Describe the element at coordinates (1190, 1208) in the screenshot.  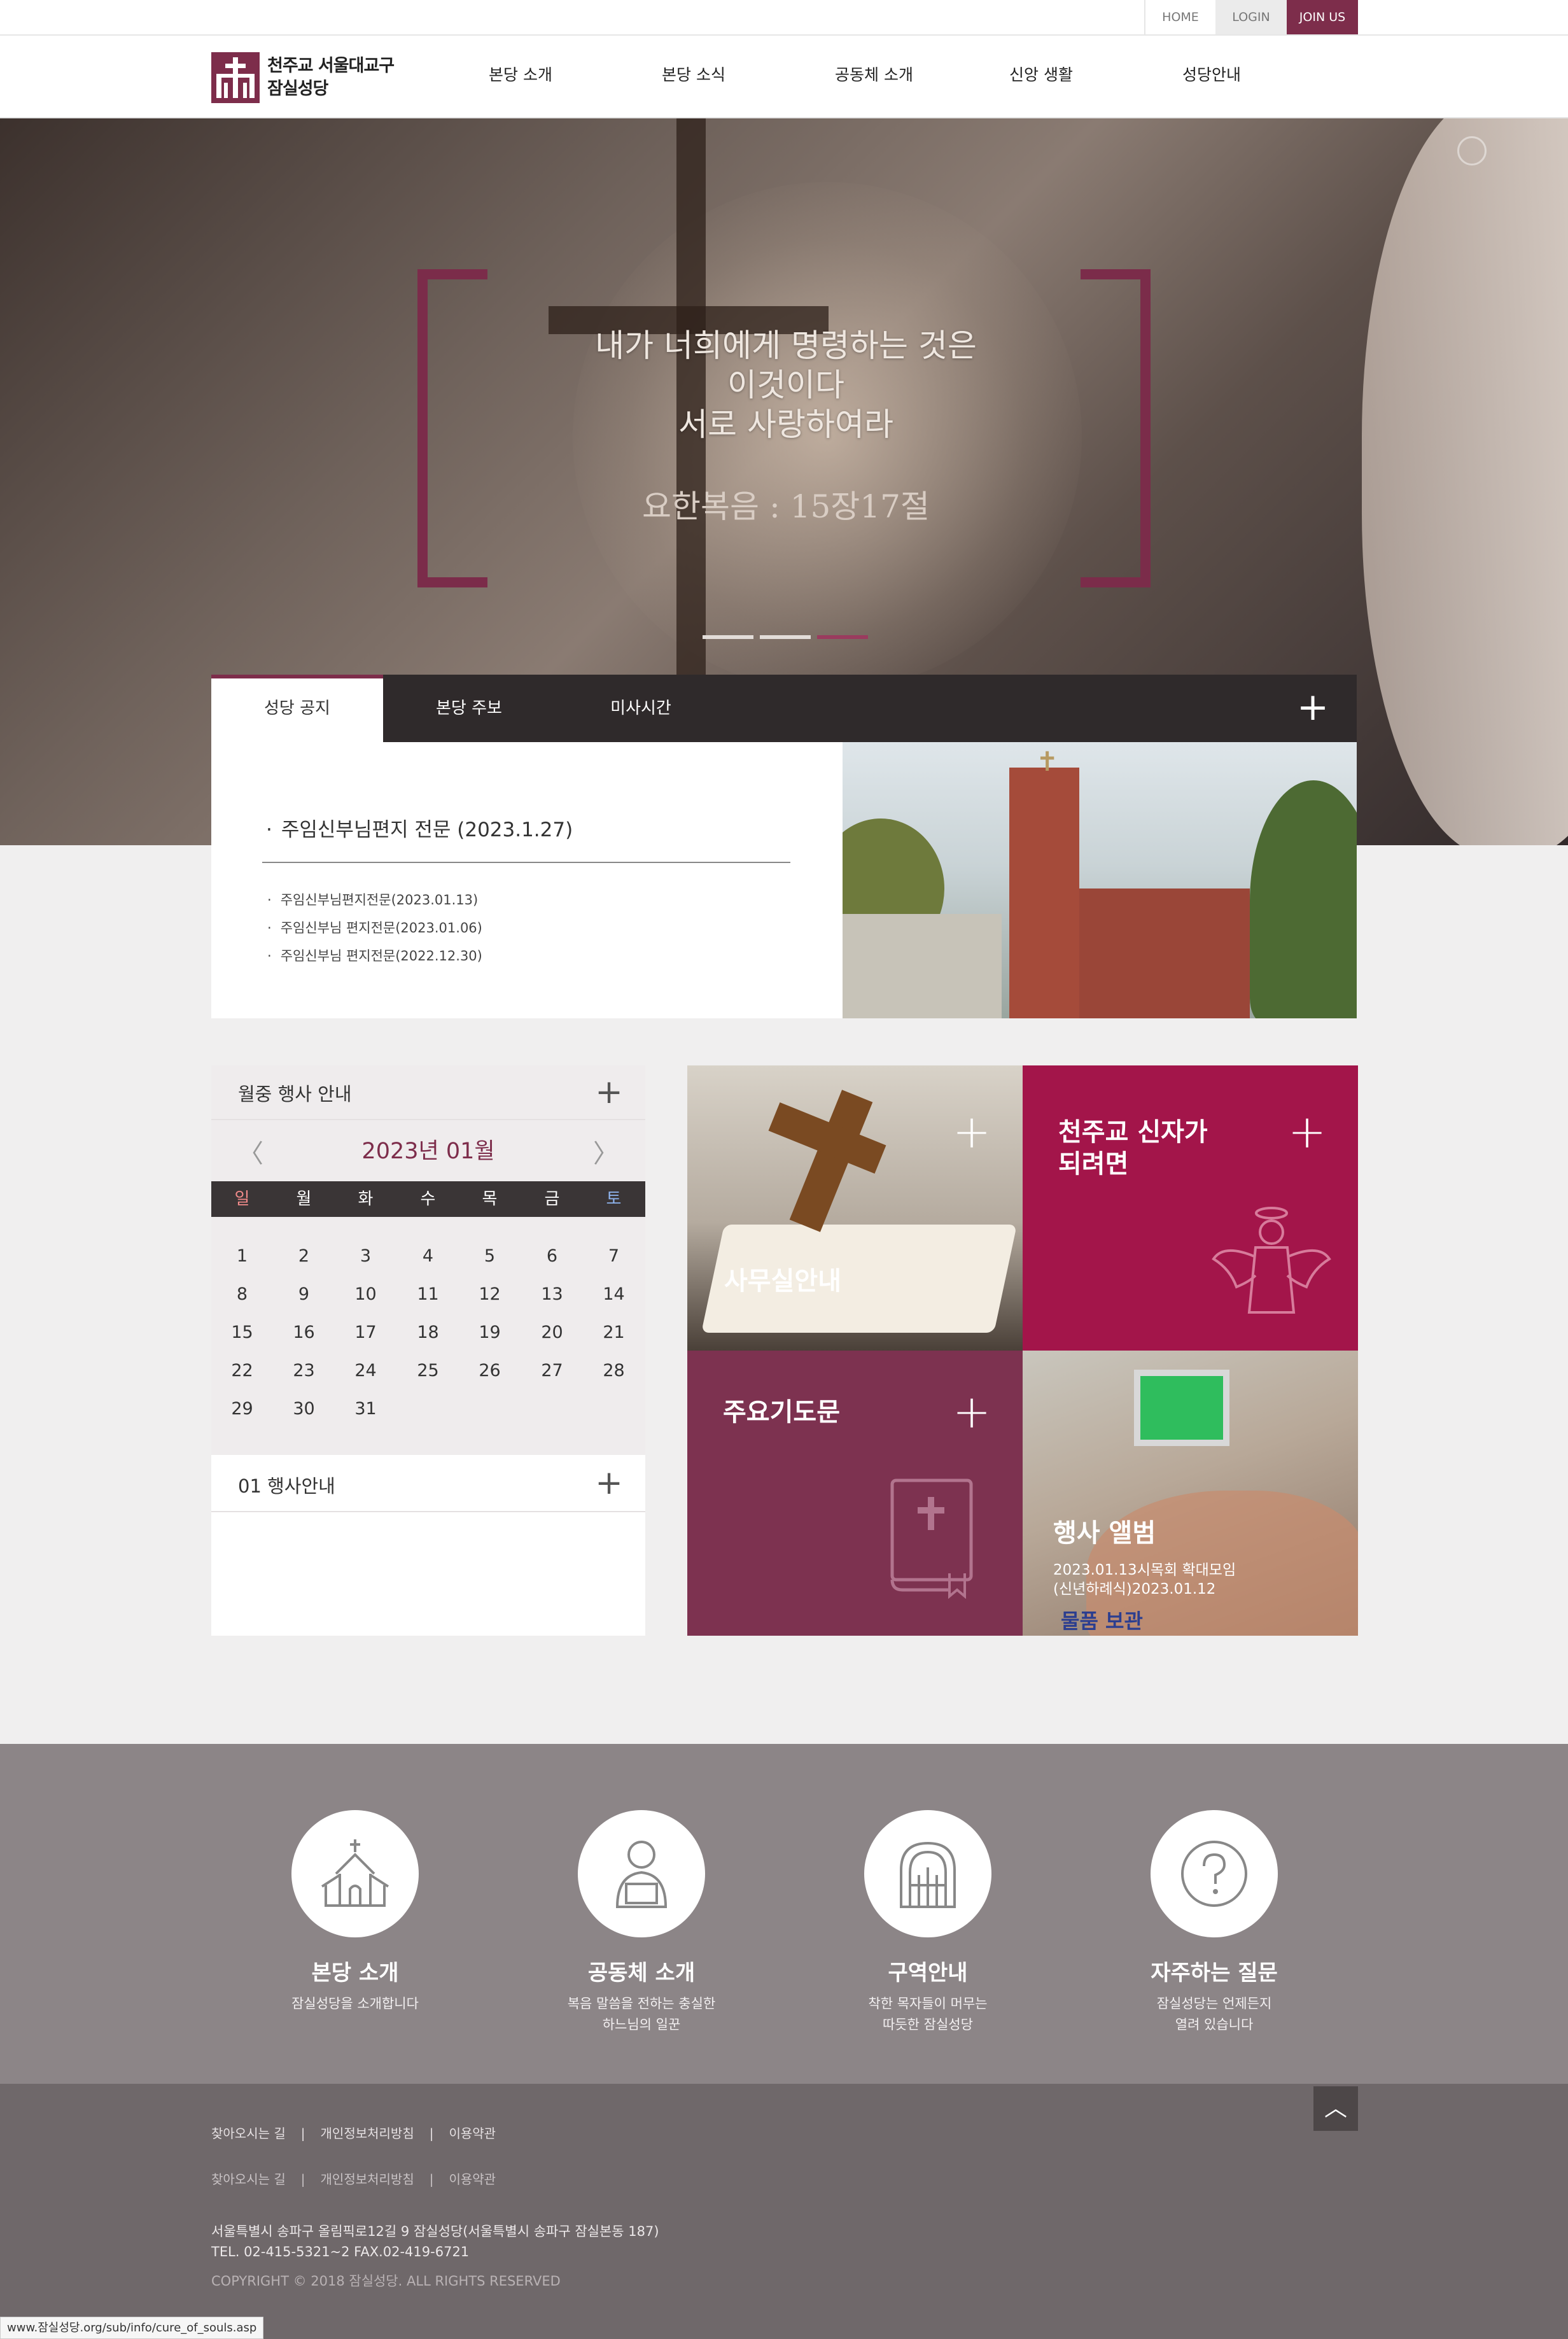
I see `tile-become-catholic: 천주교 신자가 되려면 +` at that location.